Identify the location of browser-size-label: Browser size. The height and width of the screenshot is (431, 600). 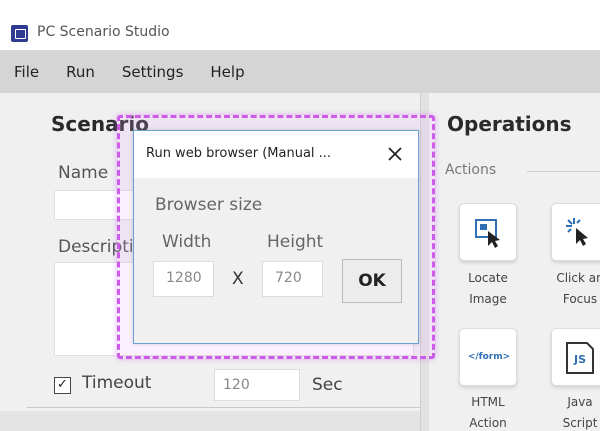
(209, 205).